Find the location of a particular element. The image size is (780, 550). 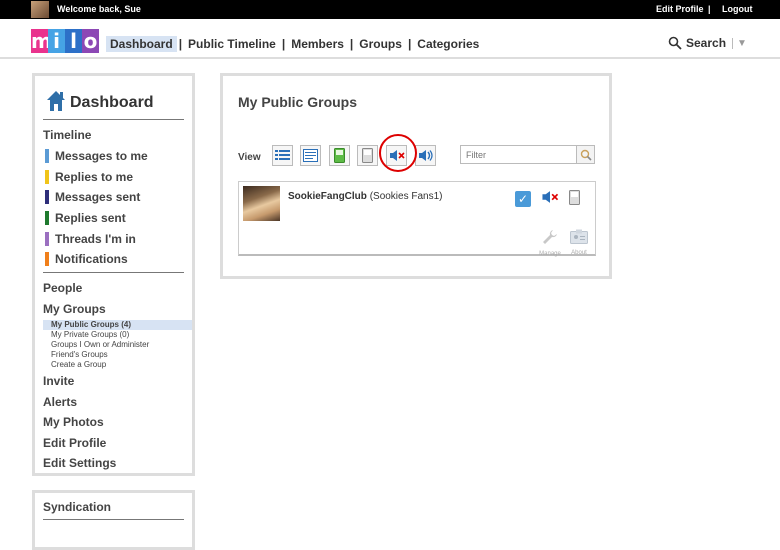

highlight-circle is located at coordinates (398, 153).